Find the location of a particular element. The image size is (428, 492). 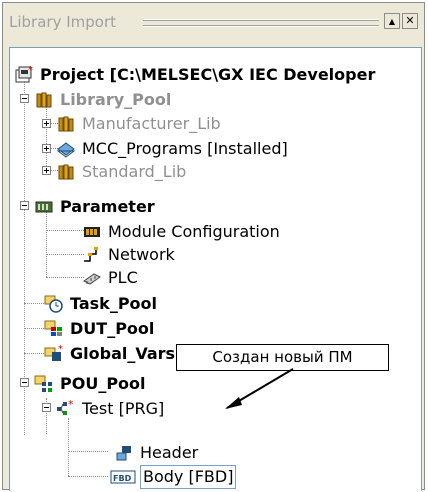

callout-arrow is located at coordinates (259, 388).